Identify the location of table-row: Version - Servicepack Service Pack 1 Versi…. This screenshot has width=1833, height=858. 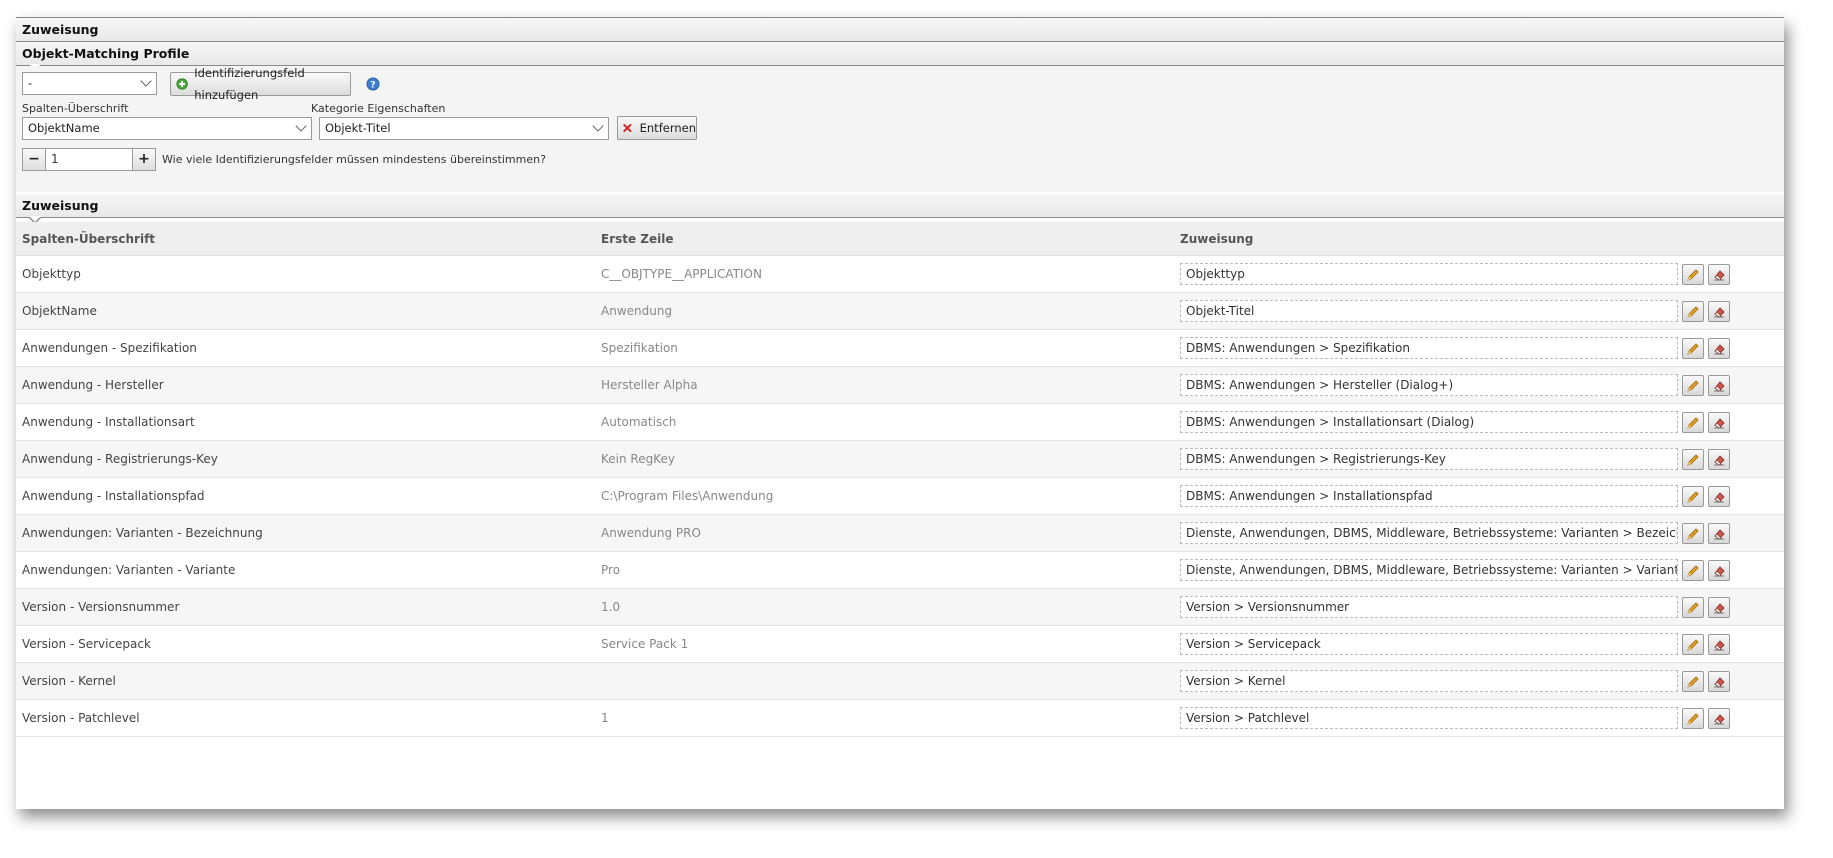
(900, 644).